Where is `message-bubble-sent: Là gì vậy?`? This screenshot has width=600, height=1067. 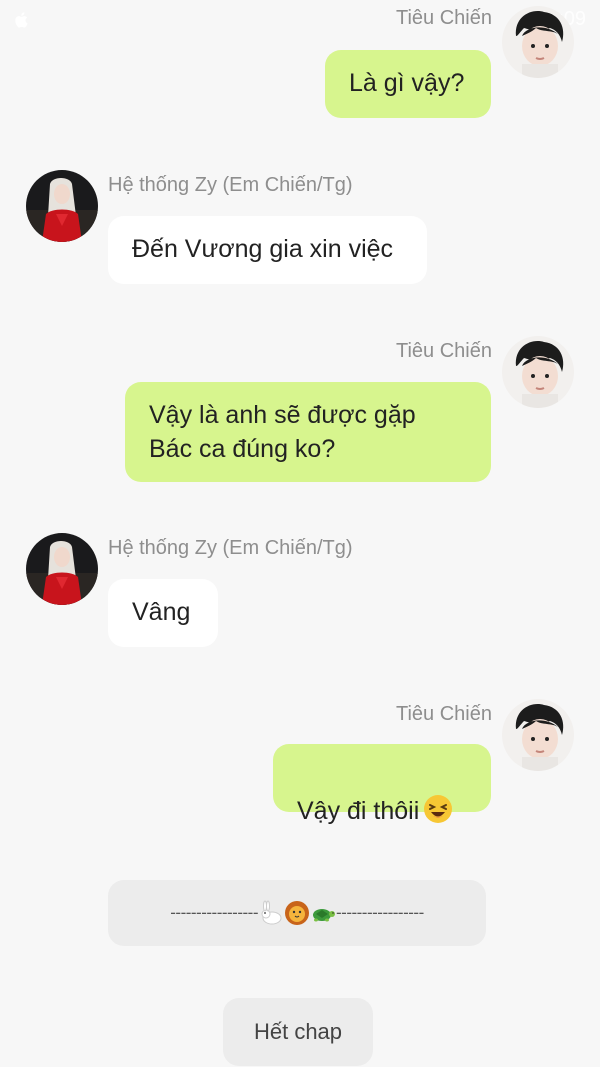 message-bubble-sent: Là gì vậy? is located at coordinates (408, 84).